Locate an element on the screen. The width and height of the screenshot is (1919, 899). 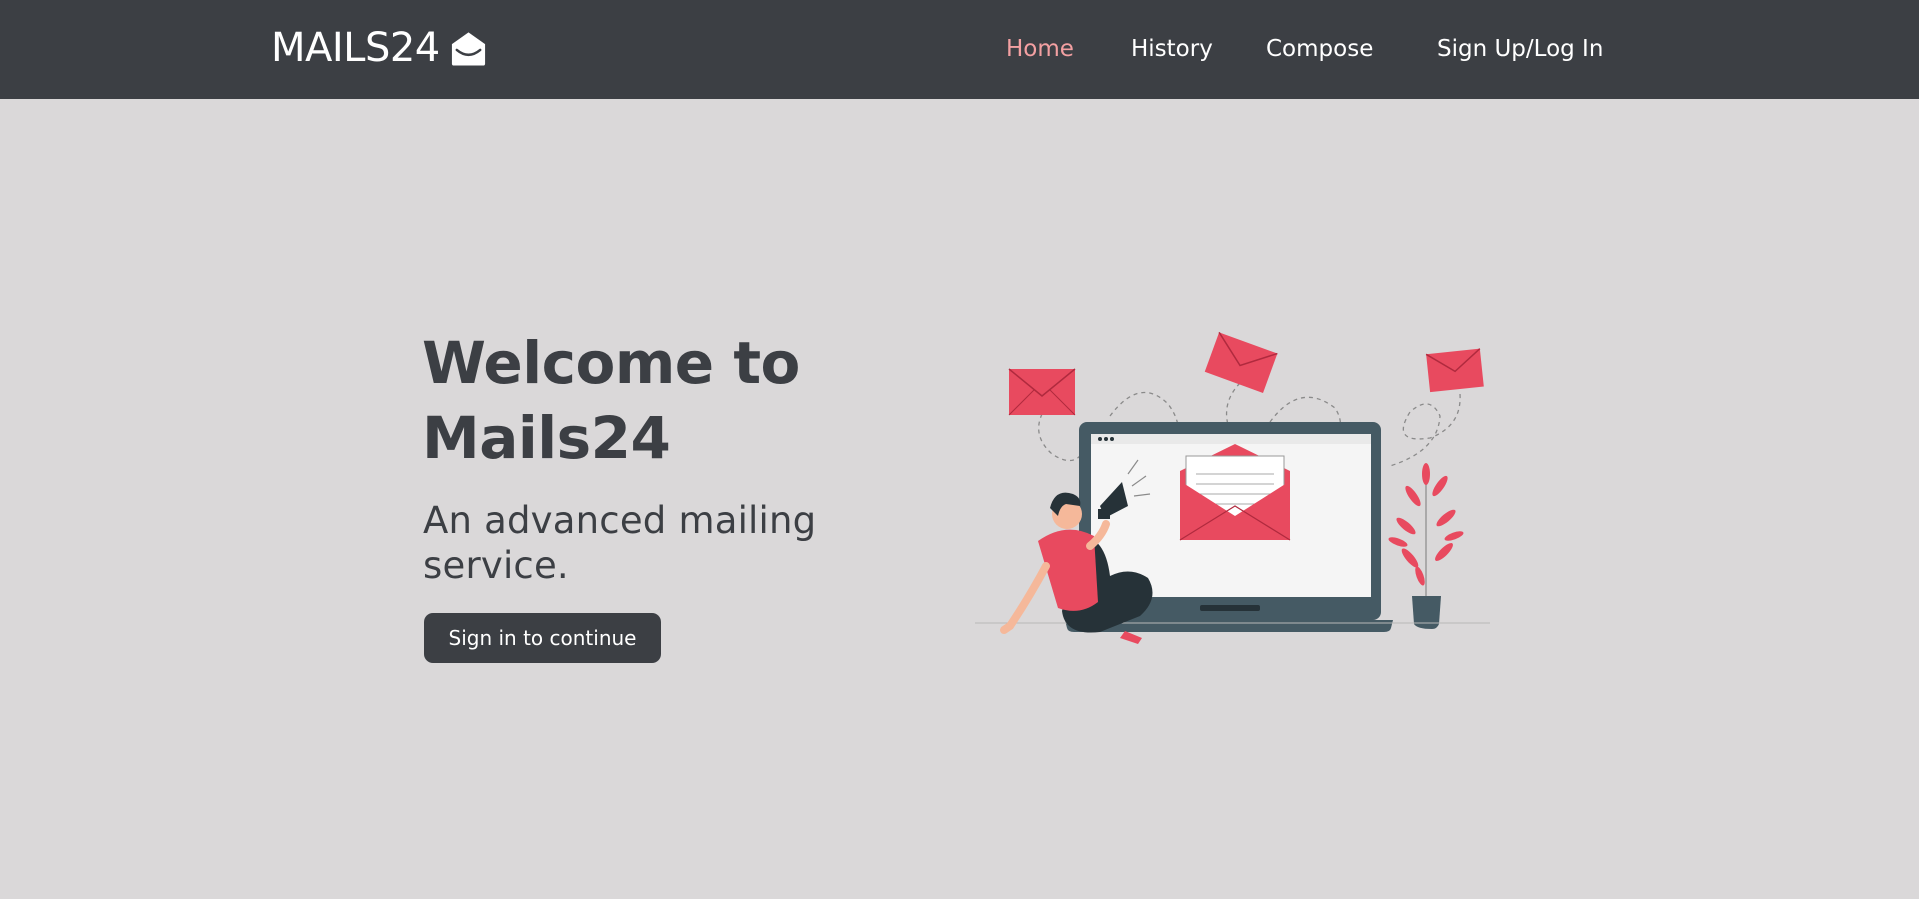
brand-name: MAILS24 is located at coordinates (355, 48).